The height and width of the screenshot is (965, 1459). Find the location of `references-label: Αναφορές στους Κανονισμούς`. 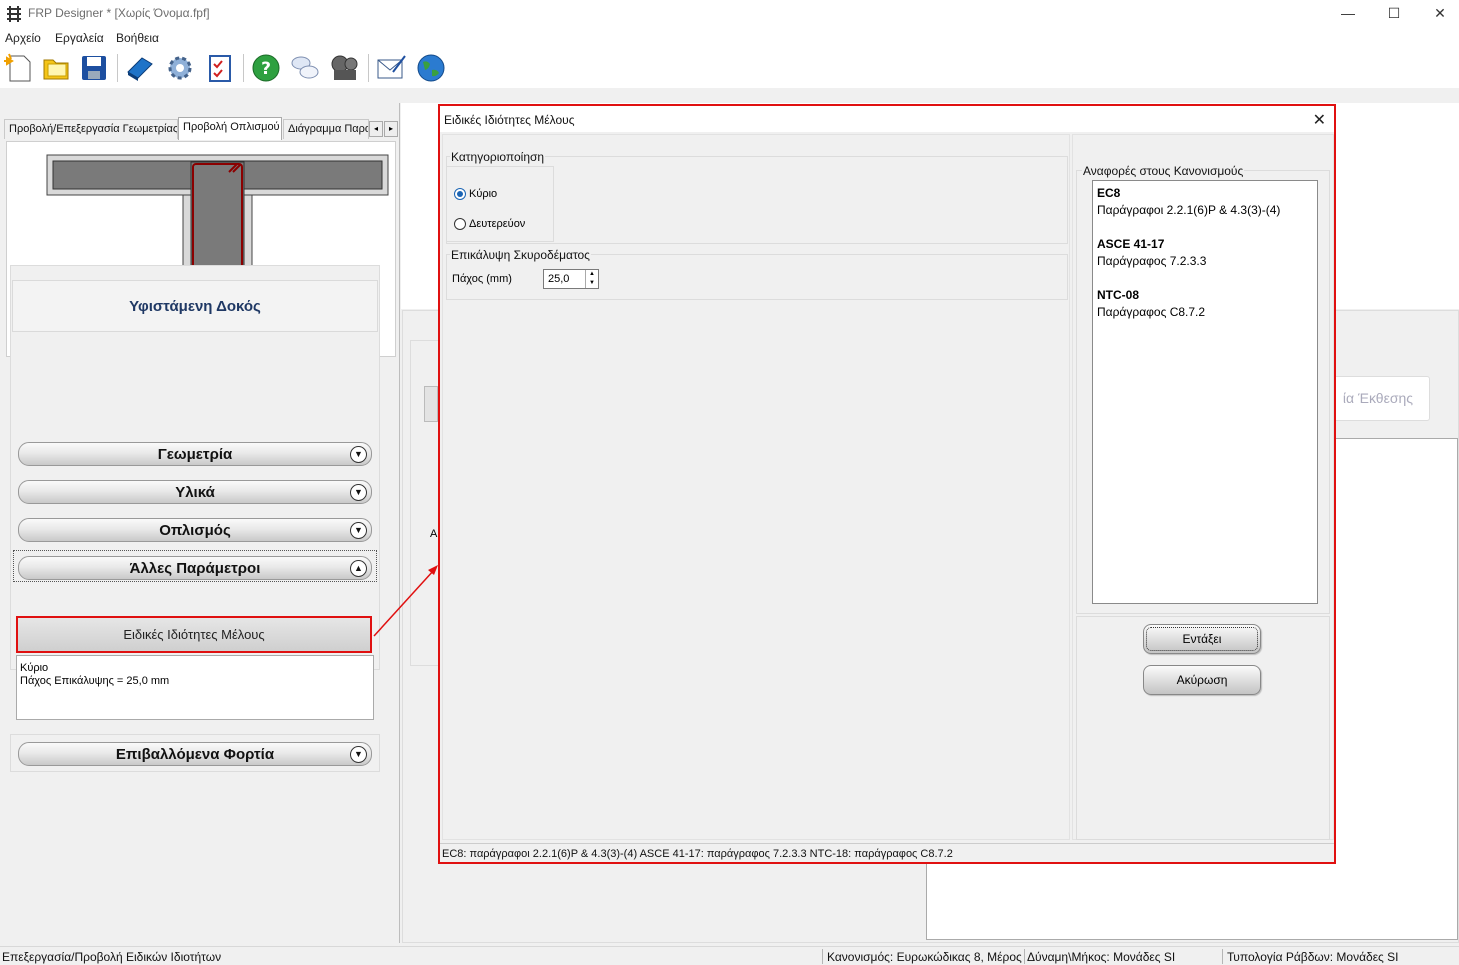

references-label: Αναφορές στους Κανονισμούς is located at coordinates (1163, 171).